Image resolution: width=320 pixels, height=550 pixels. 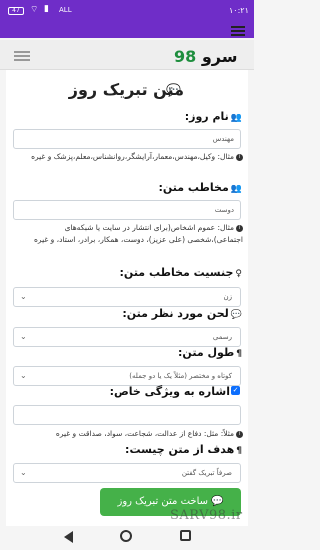 I want to click on gender-select: زن ⌄, so click(x=127, y=297).